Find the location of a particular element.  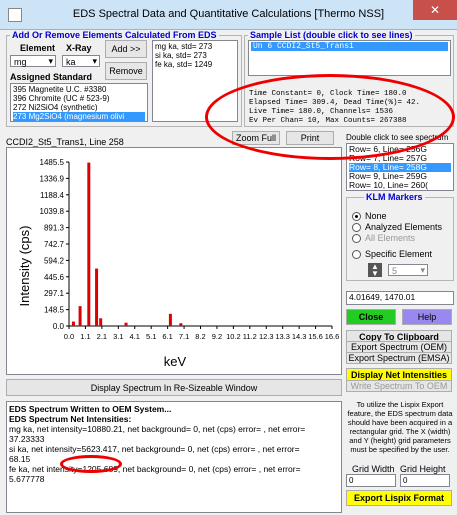

klm-analyzed-radio: Analyzed Elements is located at coordinates (397, 227).